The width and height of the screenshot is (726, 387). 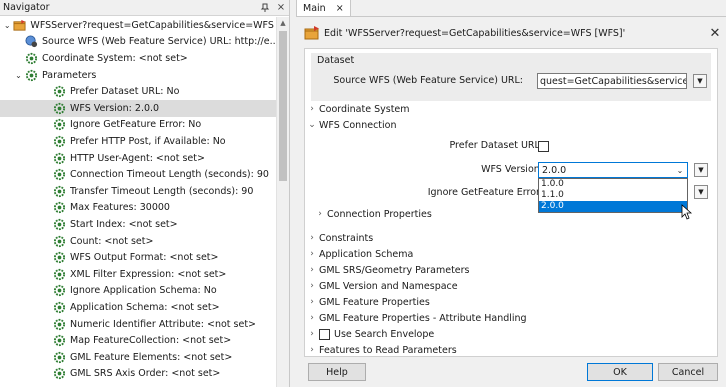 What do you see at coordinates (511, 125) in the screenshot?
I see `section-wfs-connection: ⌄ WFS Connection` at bounding box center [511, 125].